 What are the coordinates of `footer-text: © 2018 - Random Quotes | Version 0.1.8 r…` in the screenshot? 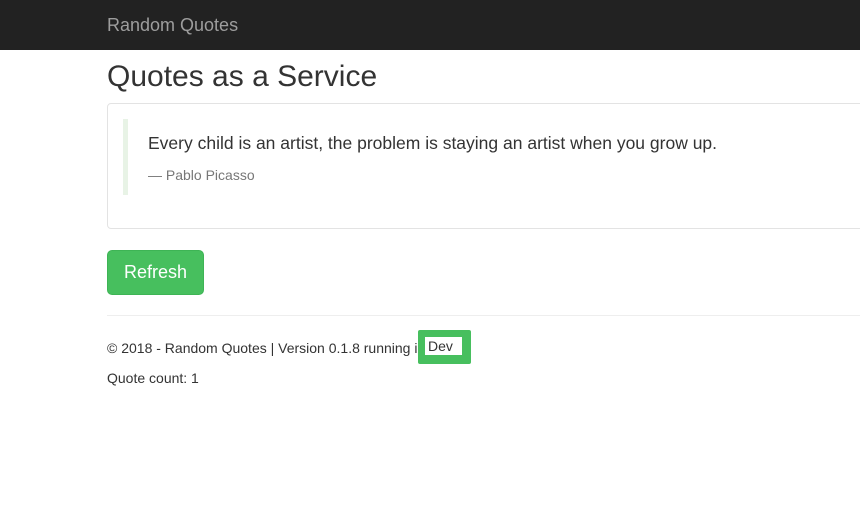 It's located at (262, 348).